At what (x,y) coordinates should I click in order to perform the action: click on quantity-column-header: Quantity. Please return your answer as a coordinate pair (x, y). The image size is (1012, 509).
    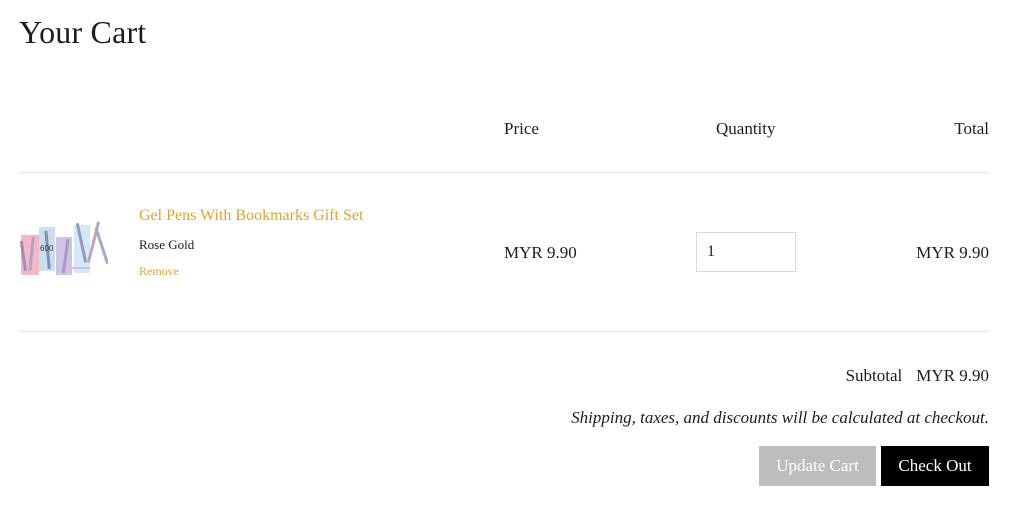
    Looking at the image, I should click on (746, 128).